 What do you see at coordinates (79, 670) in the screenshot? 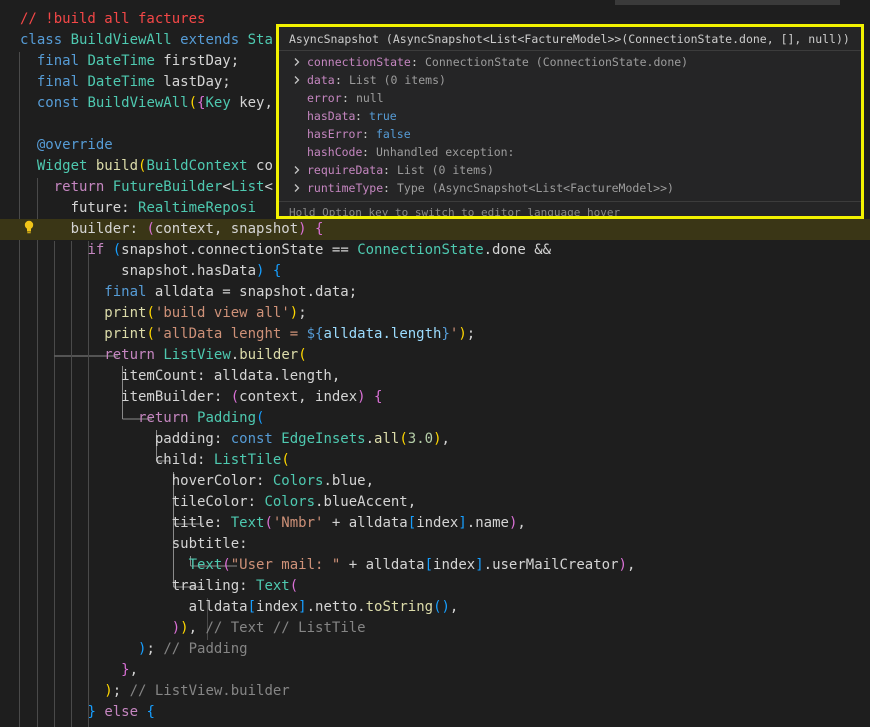
I see `code-line-text: },` at bounding box center [79, 670].